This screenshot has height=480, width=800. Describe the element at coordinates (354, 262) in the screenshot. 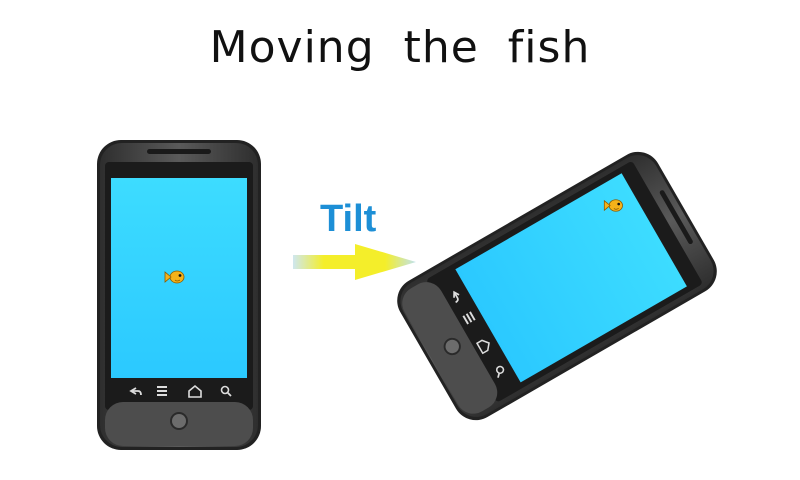

I see `tilt-arrow` at that location.